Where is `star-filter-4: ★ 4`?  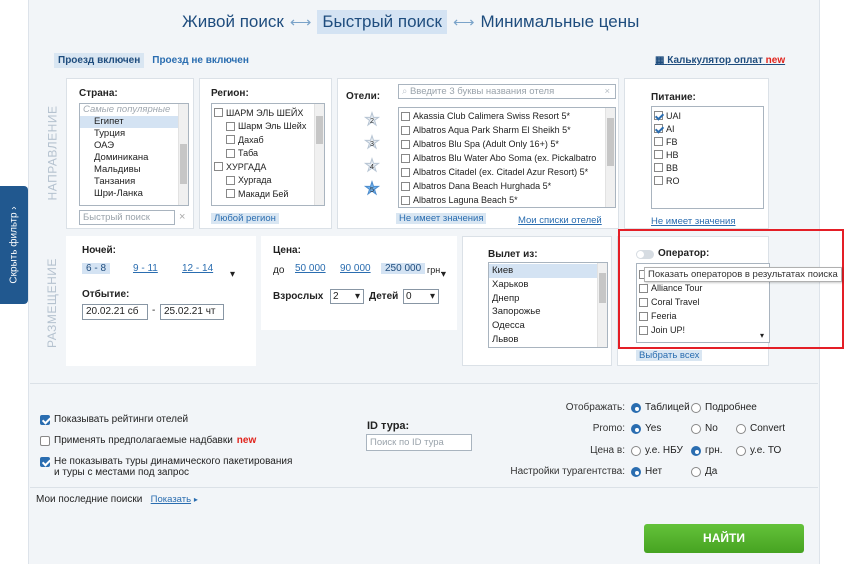
star-filter-4: ★ 4 is located at coordinates (372, 165).